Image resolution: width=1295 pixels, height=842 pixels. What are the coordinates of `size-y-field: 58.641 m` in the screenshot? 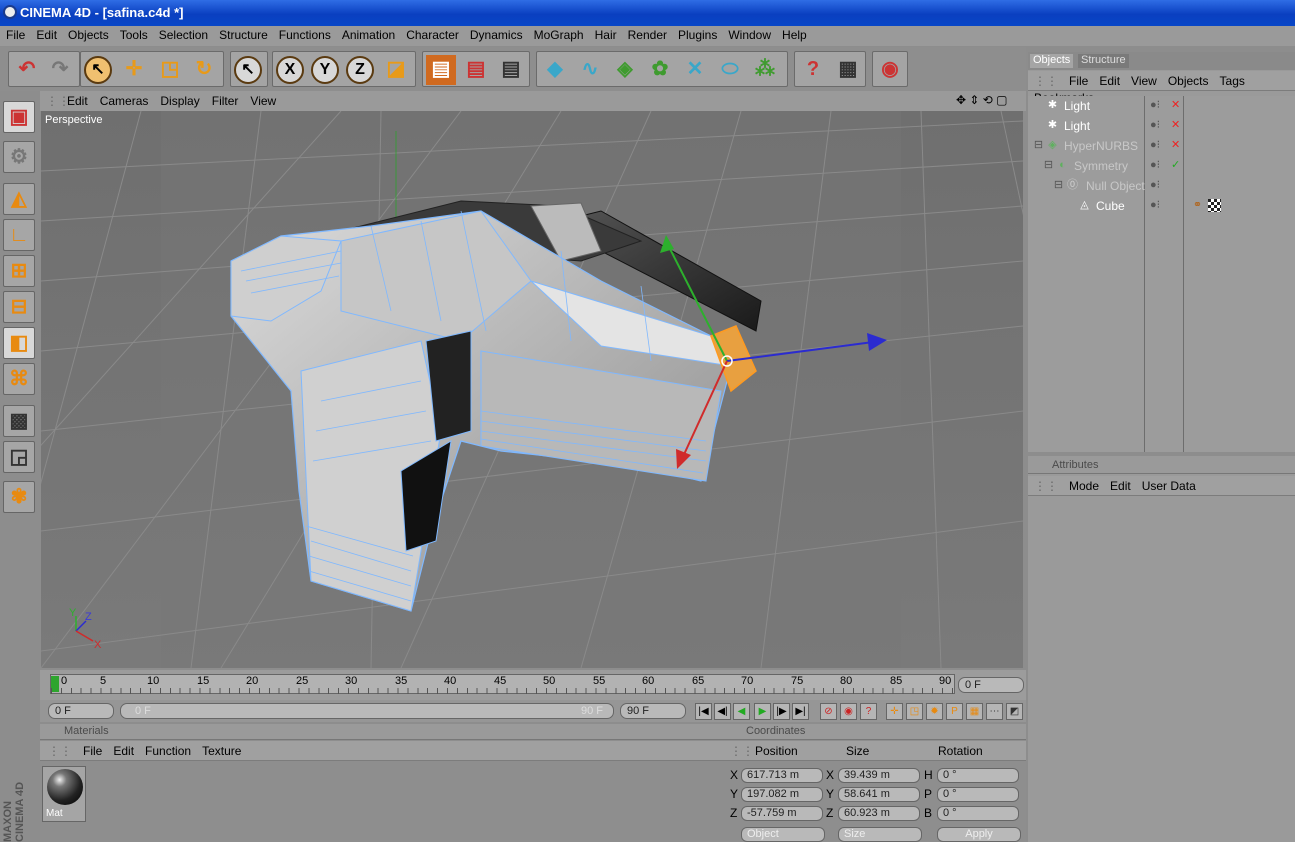 It's located at (879, 794).